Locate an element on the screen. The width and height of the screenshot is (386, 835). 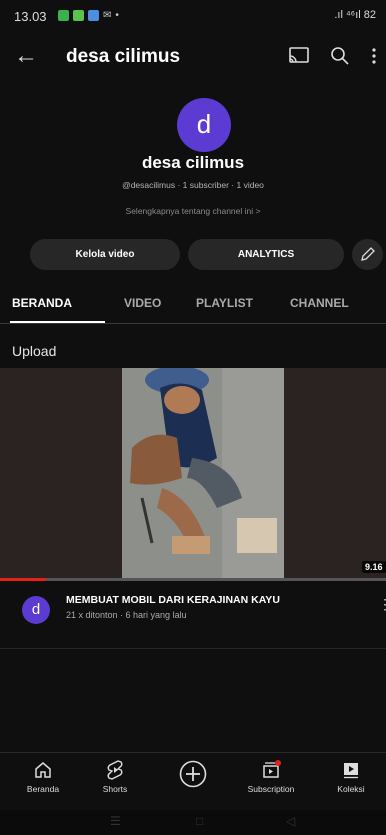
video-channel-avatar: d is located at coordinates (36, 610).